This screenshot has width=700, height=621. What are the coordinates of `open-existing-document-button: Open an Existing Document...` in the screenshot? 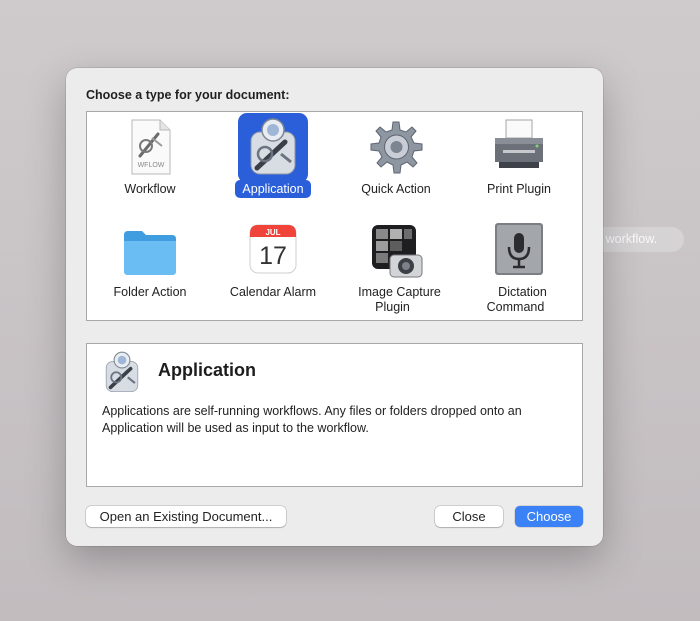 It's located at (186, 516).